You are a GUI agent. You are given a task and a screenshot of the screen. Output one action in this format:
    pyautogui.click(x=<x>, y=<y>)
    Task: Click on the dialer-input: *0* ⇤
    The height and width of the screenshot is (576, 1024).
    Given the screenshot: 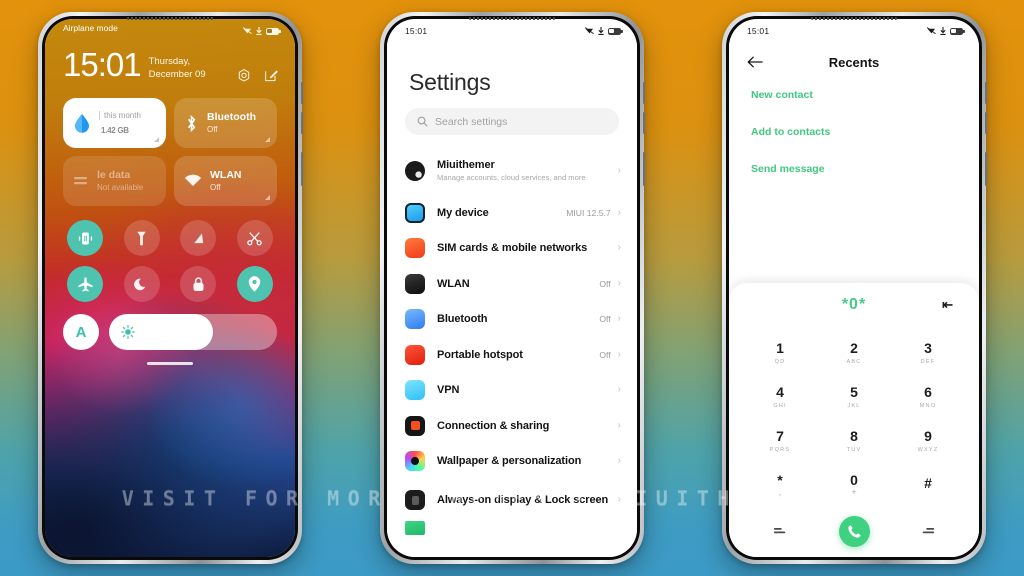 What is the action you would take?
    pyautogui.click(x=854, y=305)
    